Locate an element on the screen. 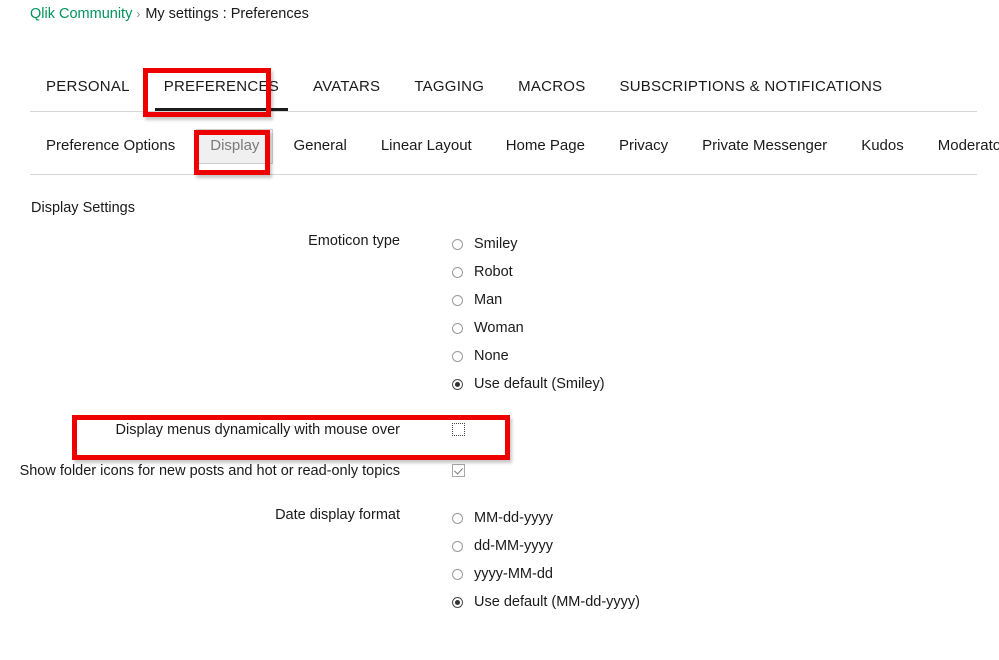 Image resolution: width=999 pixels, height=660 pixels. subtab-privacy: Privacy is located at coordinates (643, 146).